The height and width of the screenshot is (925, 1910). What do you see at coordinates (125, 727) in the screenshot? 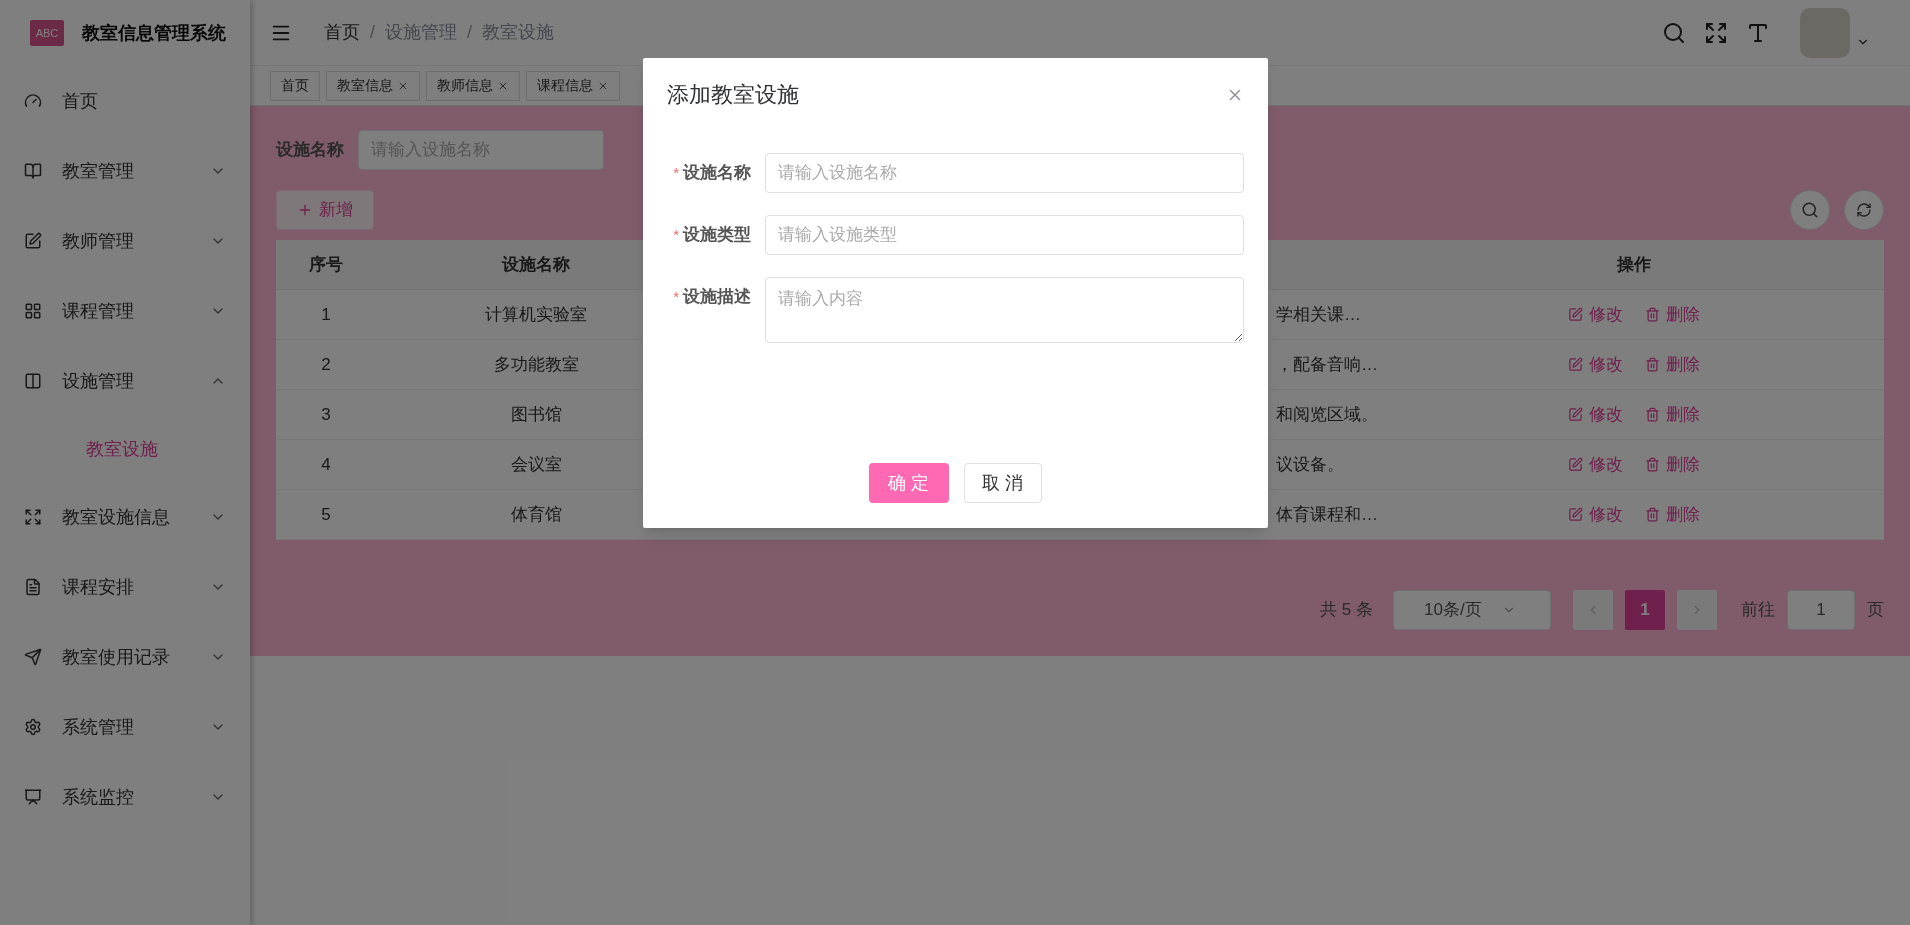
I see `sidebar-item: 系统管理` at bounding box center [125, 727].